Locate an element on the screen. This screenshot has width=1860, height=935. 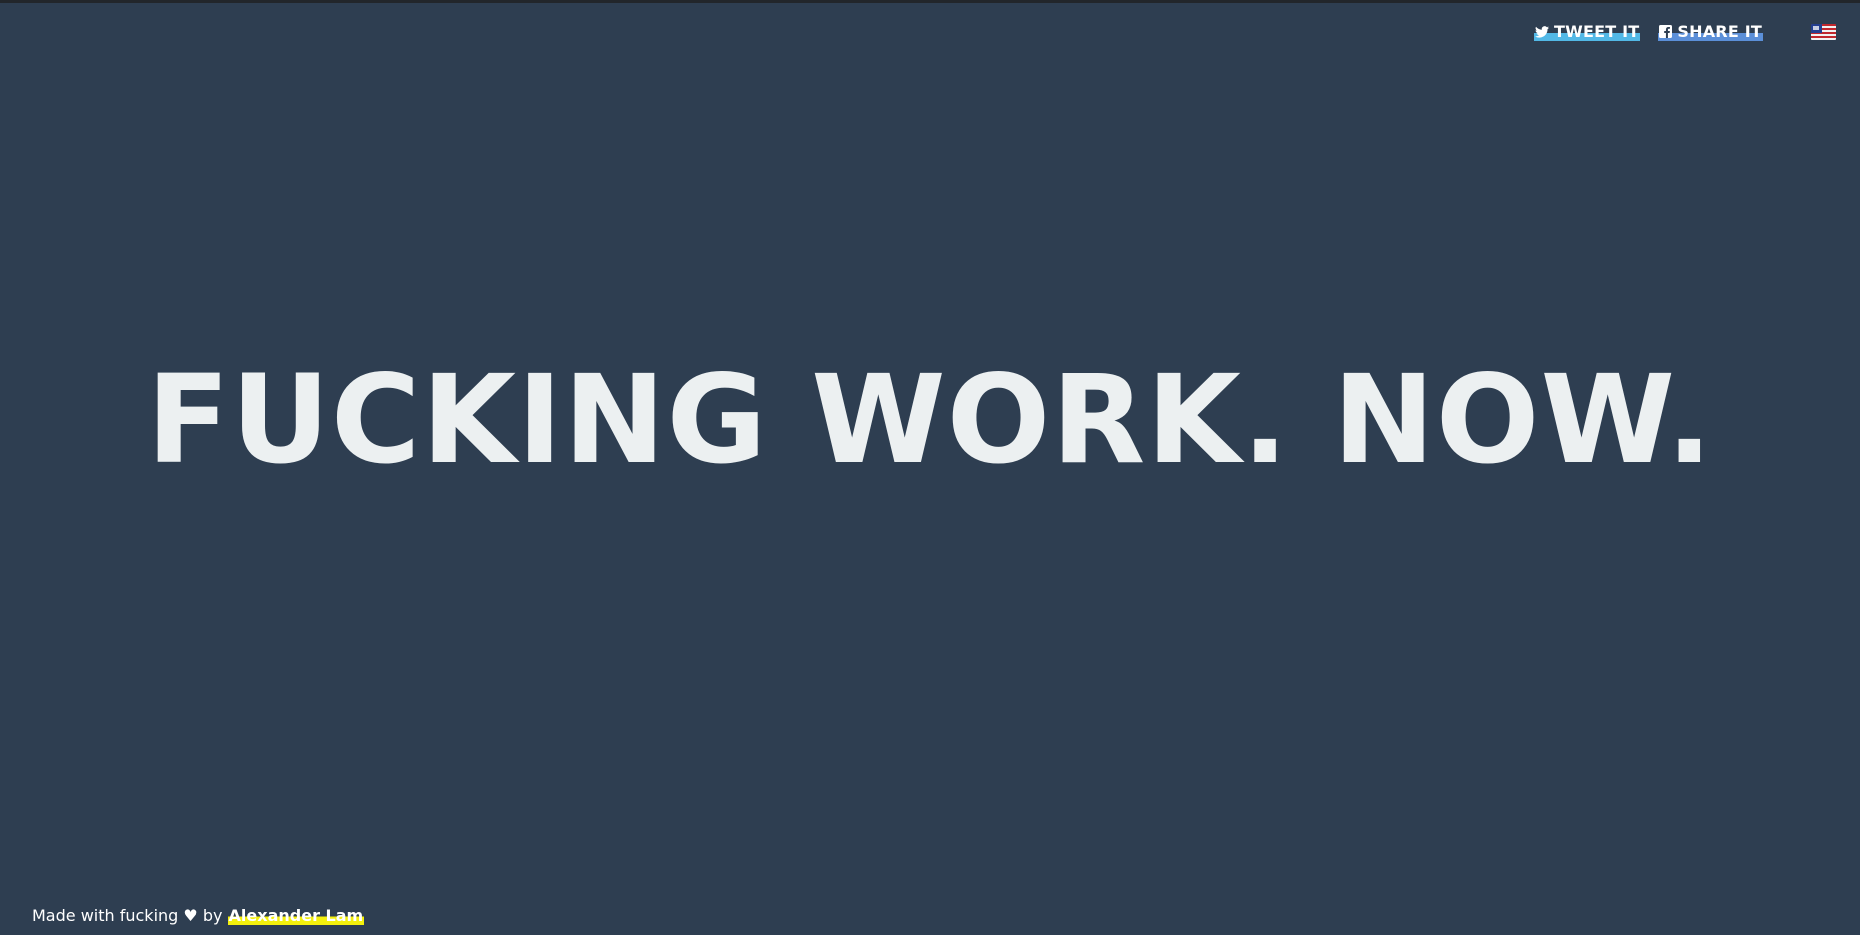
share-it-link: SHARE IT is located at coordinates (1710, 31).